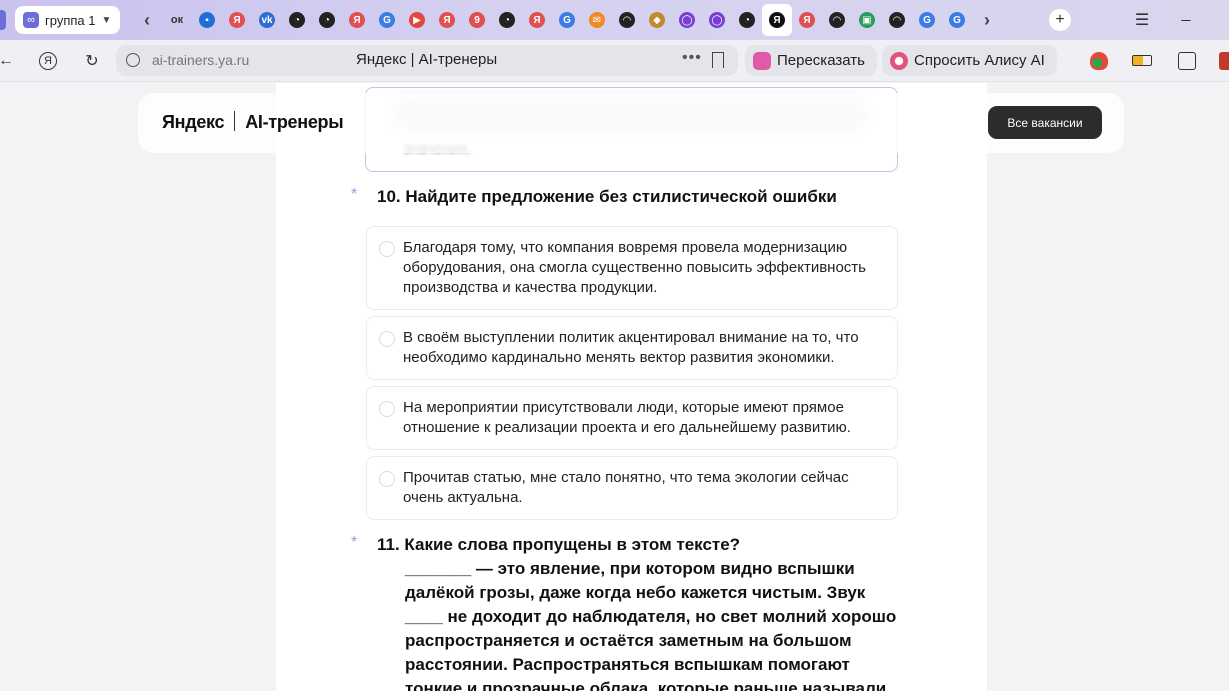 This screenshot has width=1229, height=691. I want to click on vk-tab-icon: vk, so click(267, 20).